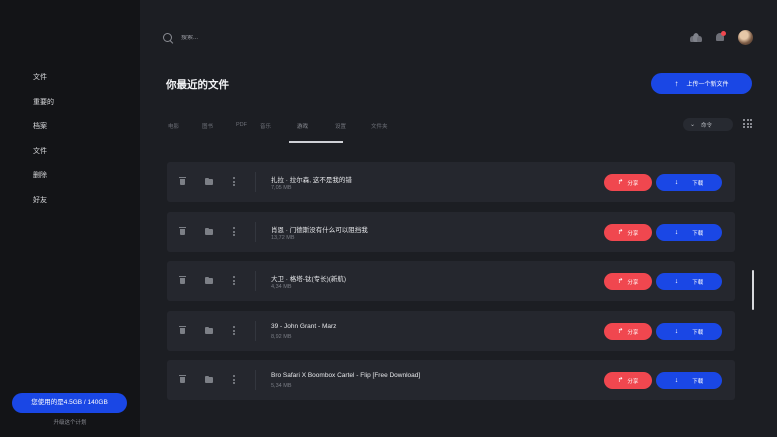 The image size is (777, 437). Describe the element at coordinates (43, 182) in the screenshot. I see `sidebar-item-deleted: 删除` at that location.